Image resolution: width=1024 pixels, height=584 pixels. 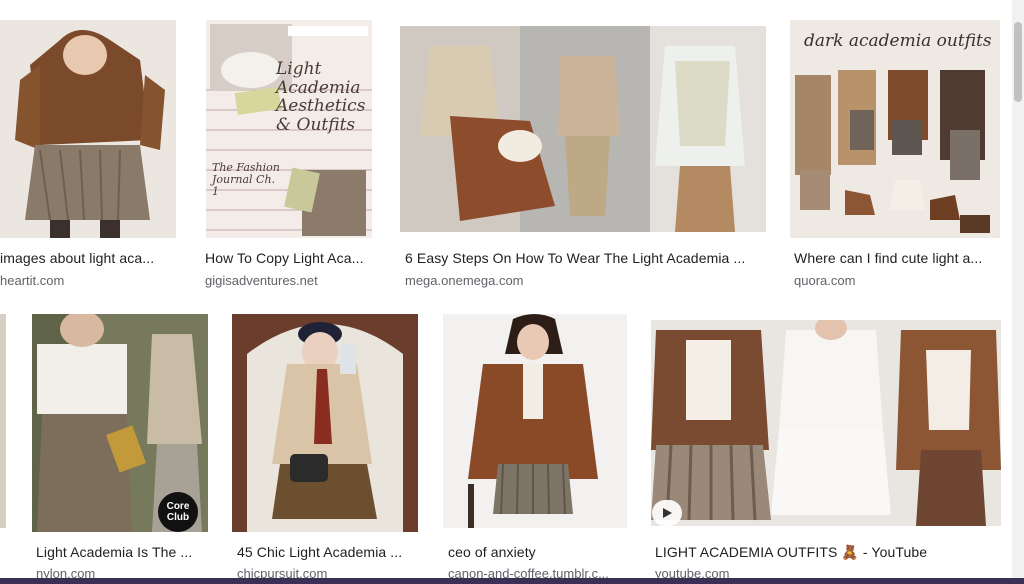 What do you see at coordinates (120, 423) in the screenshot?
I see `image-thumb-nylon: Core Club` at bounding box center [120, 423].